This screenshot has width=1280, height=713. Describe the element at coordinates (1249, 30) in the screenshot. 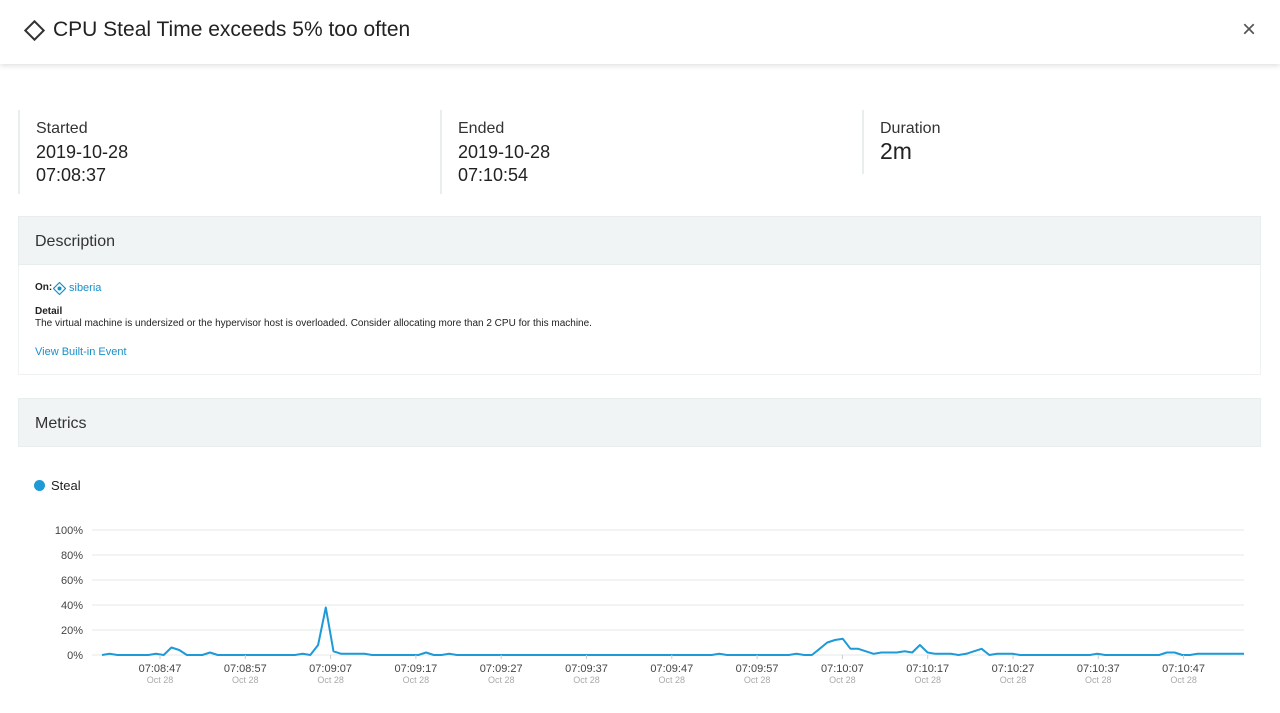

I see `close-button: ×` at that location.